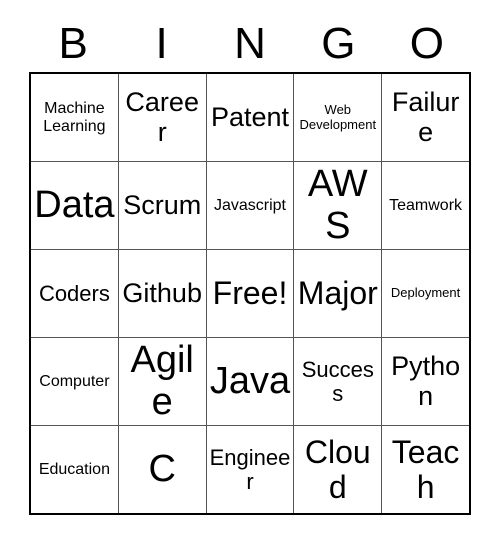  I want to click on bingo-row: Computer Agile Java Success Python, so click(250, 381).